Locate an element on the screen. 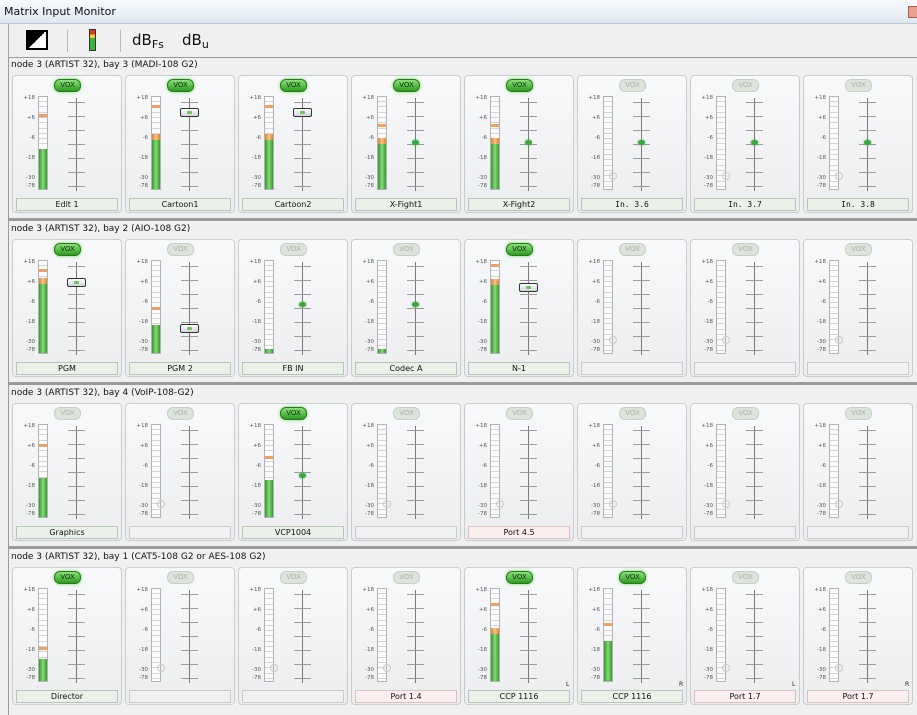 The height and width of the screenshot is (715, 917). channel-strip: VOX +18 +6 -6 -18 -30 -78 PGM 2 is located at coordinates (180, 308).